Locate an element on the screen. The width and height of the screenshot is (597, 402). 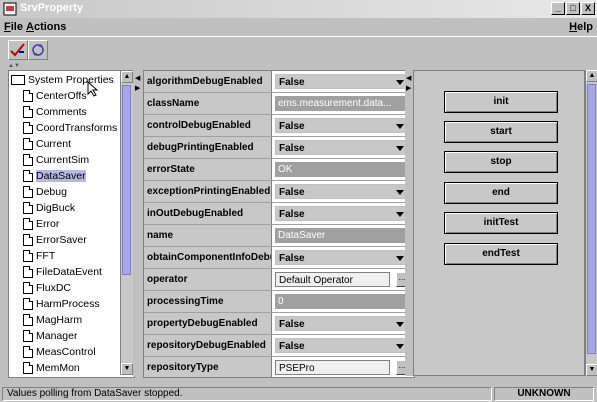
tree-item: FFT is located at coordinates (39, 256).